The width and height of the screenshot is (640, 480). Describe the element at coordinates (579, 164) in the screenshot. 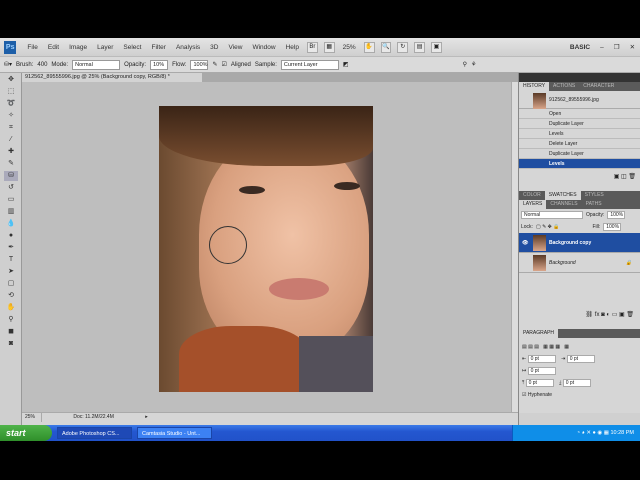

I see `history-item-selected: Levels` at that location.